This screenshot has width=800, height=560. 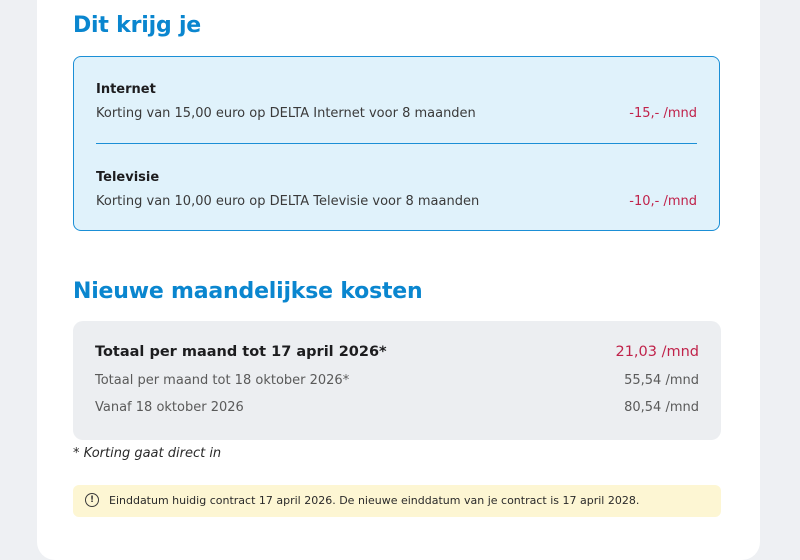 What do you see at coordinates (663, 201) in the screenshot?
I see `television-discount-amount: -10,- /mnd` at bounding box center [663, 201].